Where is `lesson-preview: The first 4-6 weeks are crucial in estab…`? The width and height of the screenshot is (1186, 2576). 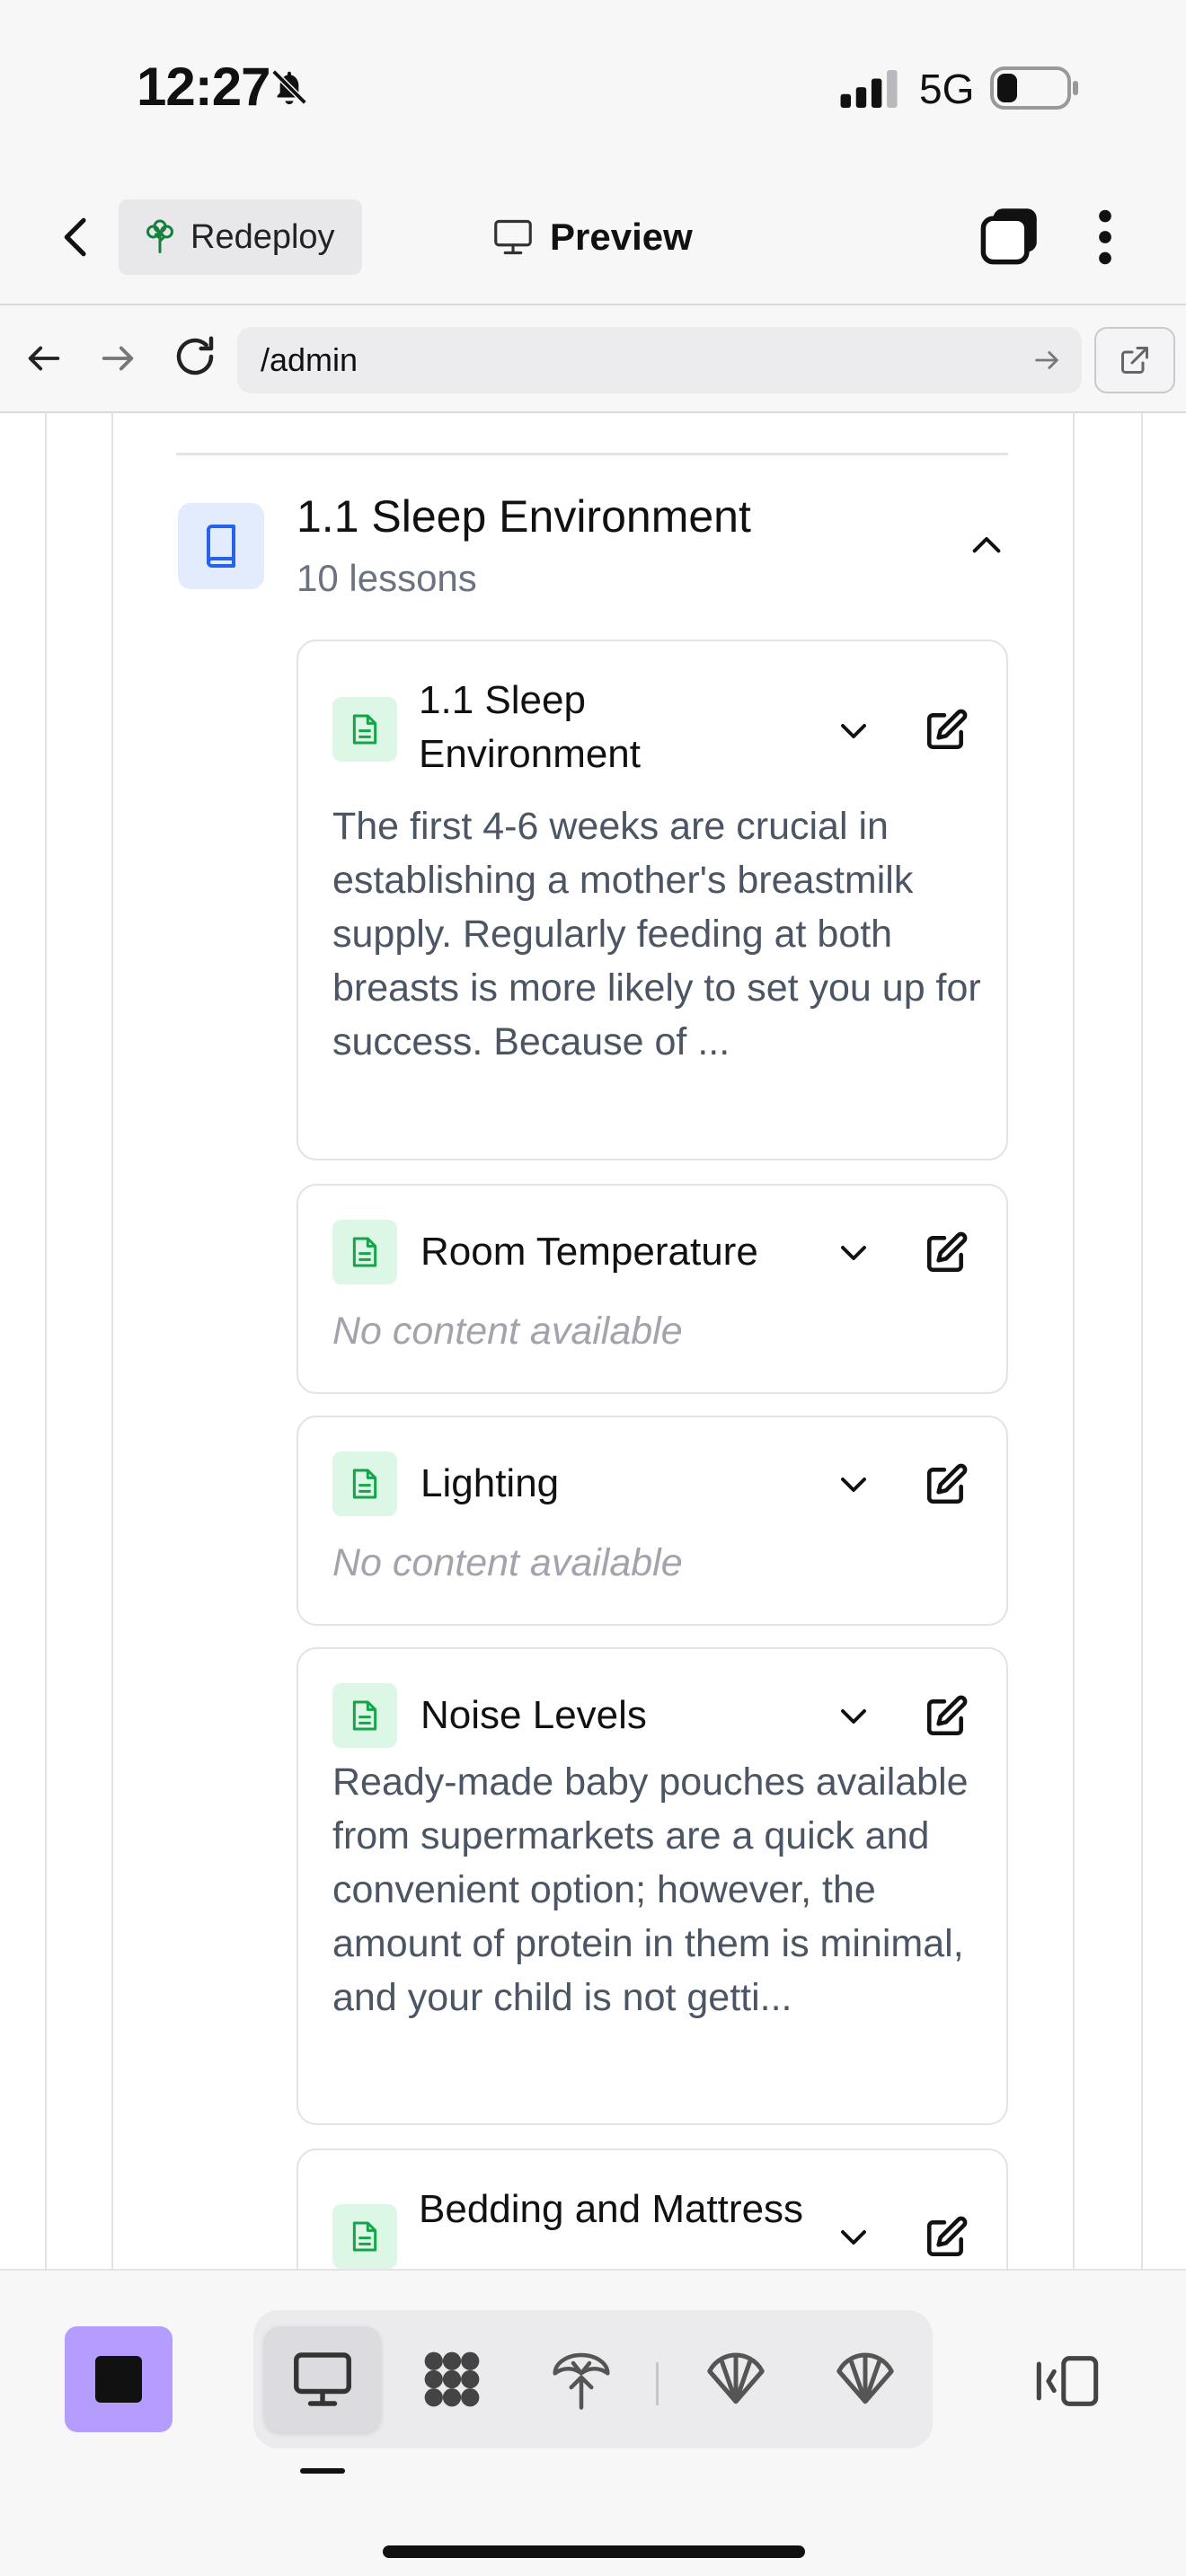
lesson-preview: The first 4-6 weeks are crucial in estab… is located at coordinates (656, 934).